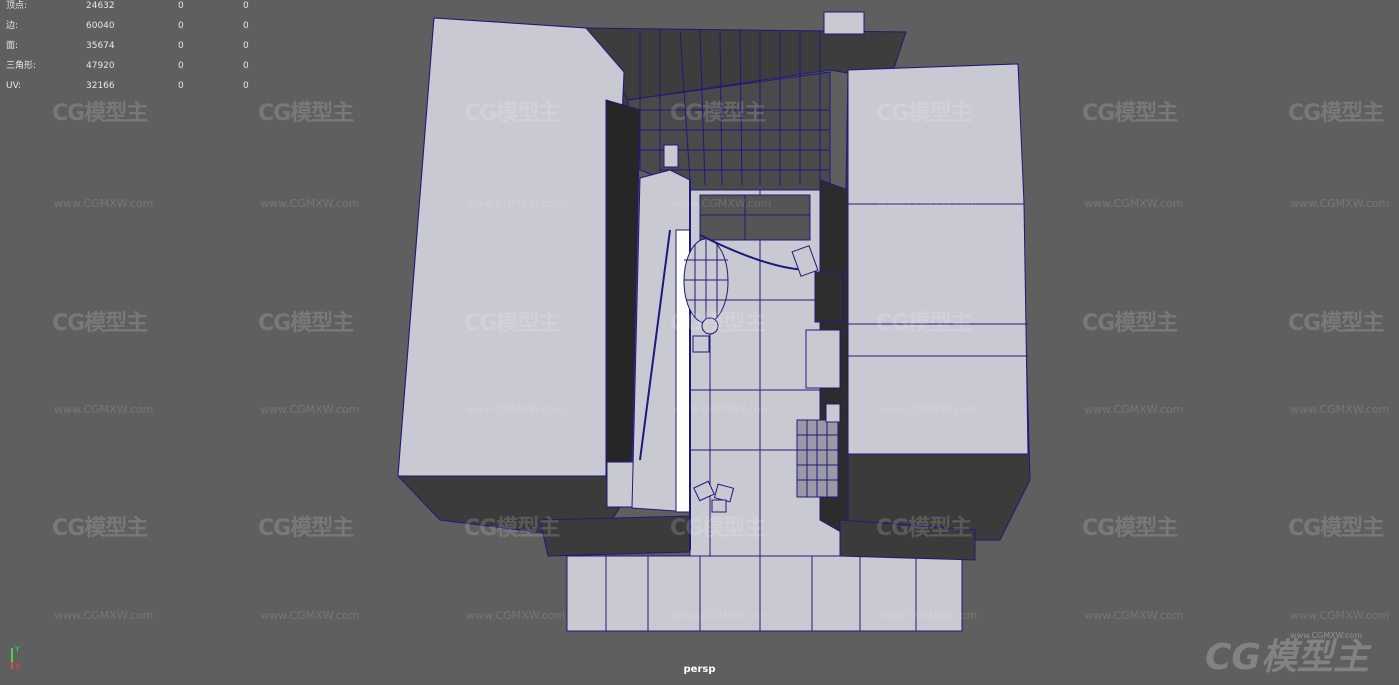 Image resolution: width=1399 pixels, height=685 pixels. Describe the element at coordinates (12, 46) in the screenshot. I see `stat-label: 面:` at that location.